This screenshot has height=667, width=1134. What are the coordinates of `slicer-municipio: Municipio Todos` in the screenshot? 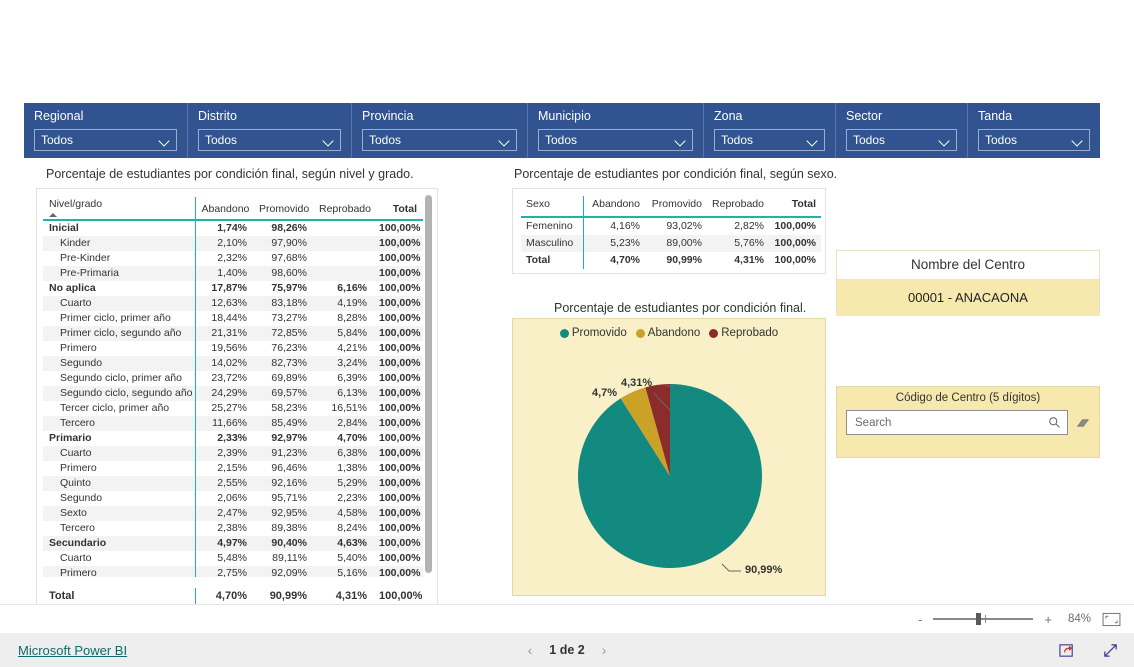 It's located at (616, 130).